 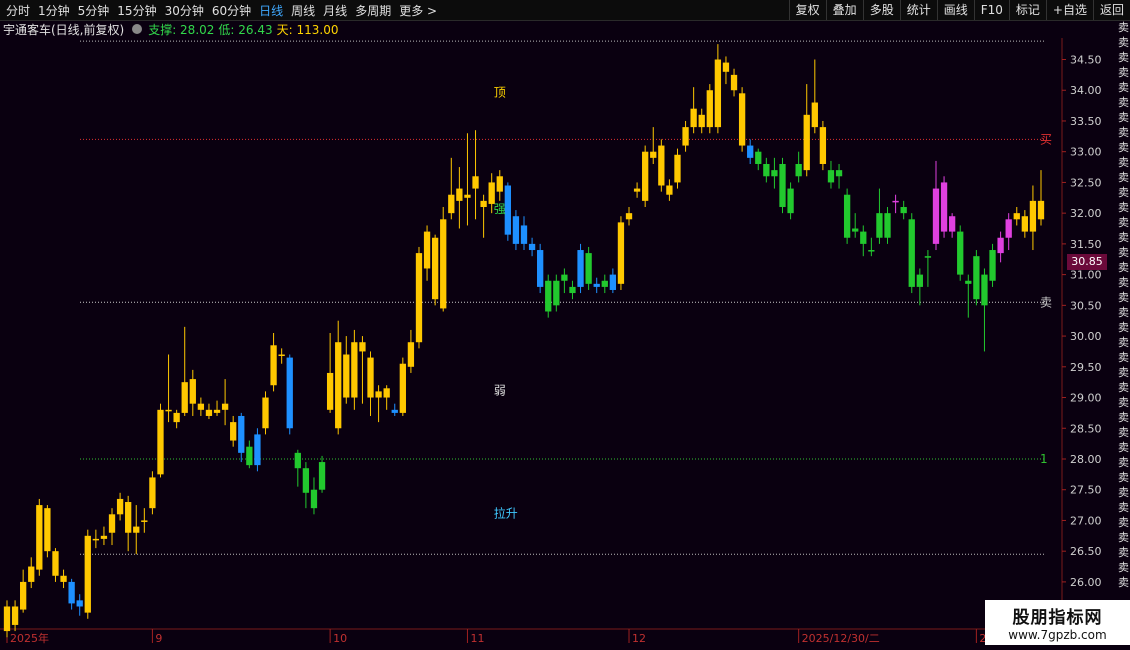 What do you see at coordinates (500, 209) in the screenshot?
I see `annotation-3: 强` at bounding box center [500, 209].